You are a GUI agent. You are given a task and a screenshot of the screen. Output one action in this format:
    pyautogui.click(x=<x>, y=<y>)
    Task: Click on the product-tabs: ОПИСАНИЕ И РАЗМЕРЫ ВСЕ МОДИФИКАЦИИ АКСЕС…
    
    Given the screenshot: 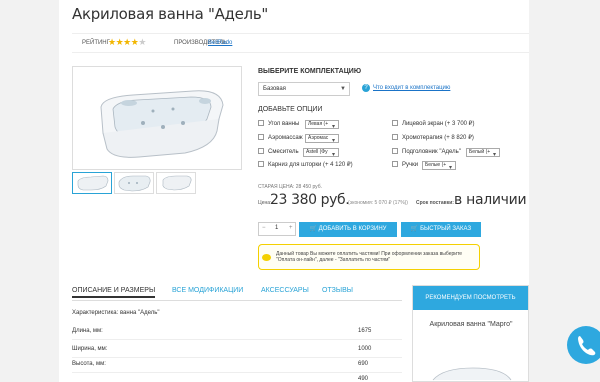 What is the action you would take?
    pyautogui.click(x=237, y=293)
    